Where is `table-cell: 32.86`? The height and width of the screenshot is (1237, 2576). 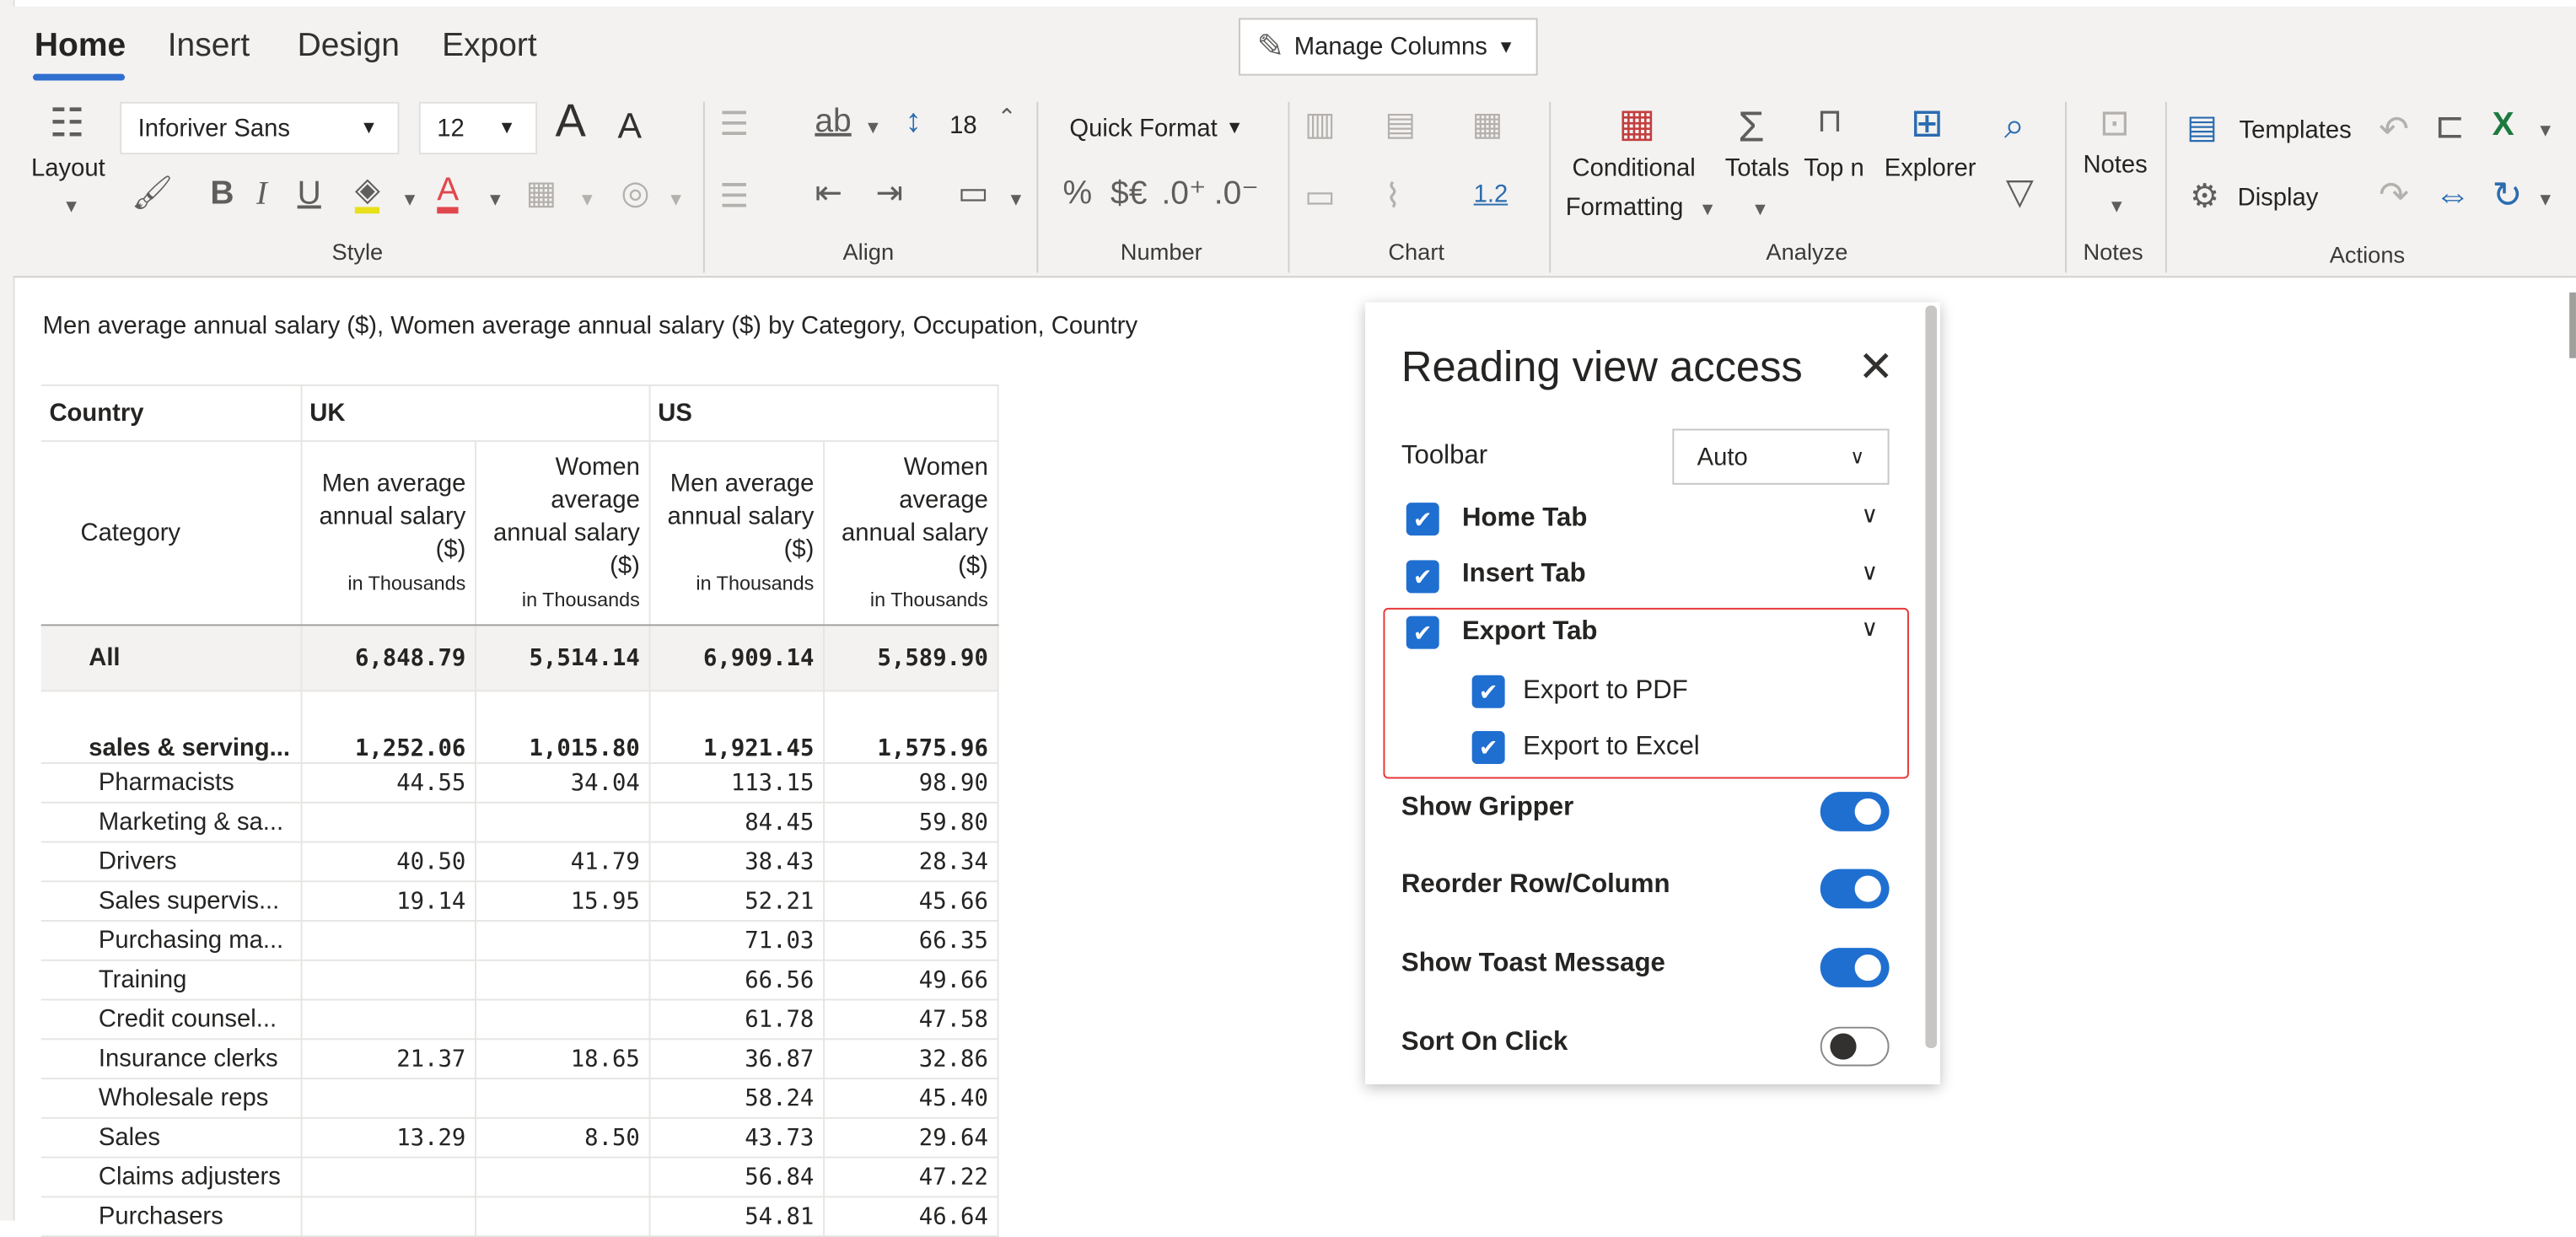 table-cell: 32.86 is located at coordinates (910, 1059).